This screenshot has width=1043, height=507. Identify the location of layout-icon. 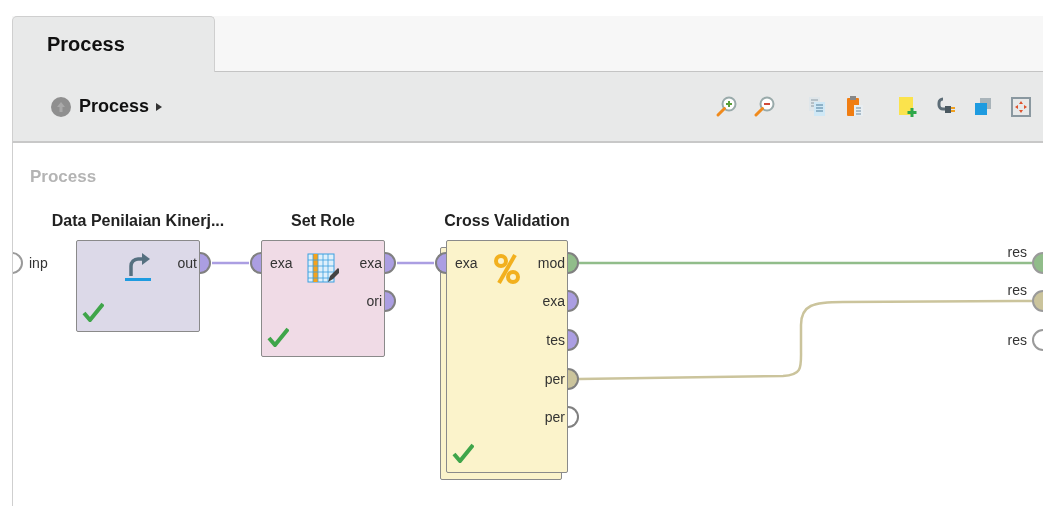
(1021, 106).